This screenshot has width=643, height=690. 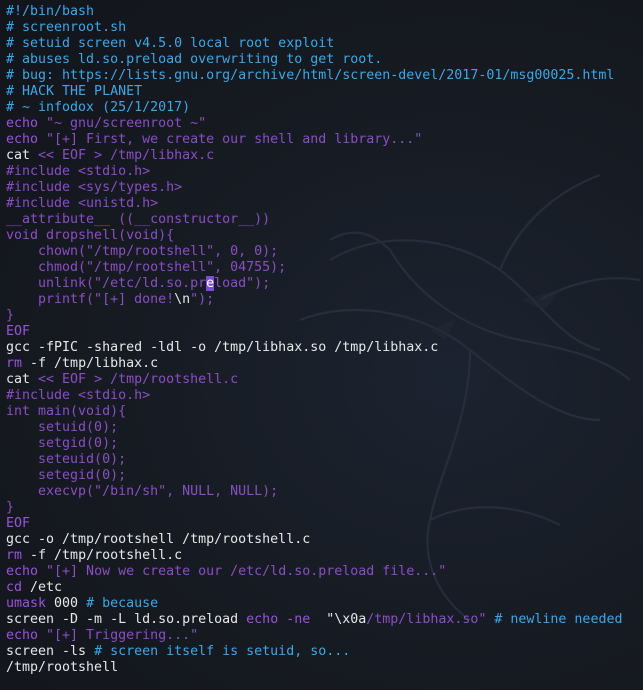 What do you see at coordinates (146, 267) in the screenshot?
I see `code-token: chmod("/tmp/rootshell", 04755);` at bounding box center [146, 267].